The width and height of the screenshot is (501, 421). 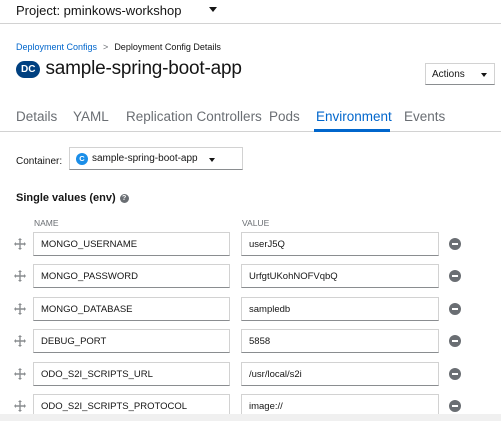 I want to click on env-value-field: /usr/local/s2i, so click(x=340, y=374).